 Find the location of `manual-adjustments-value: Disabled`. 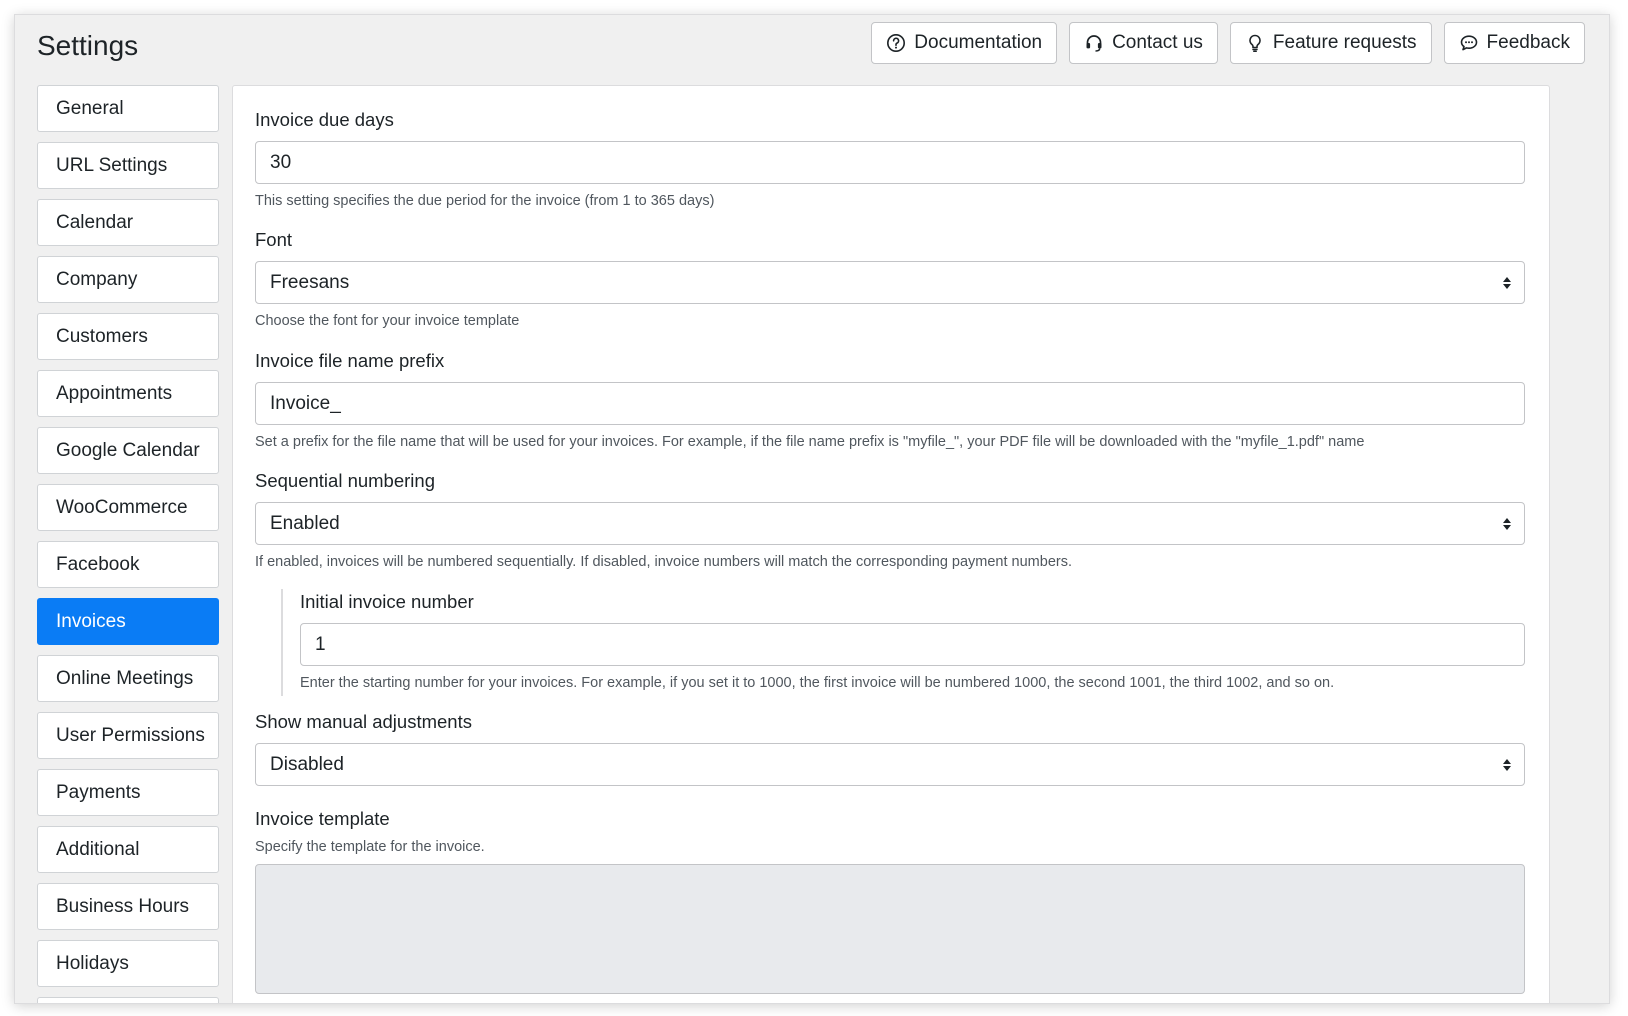

manual-adjustments-value: Disabled is located at coordinates (307, 764).